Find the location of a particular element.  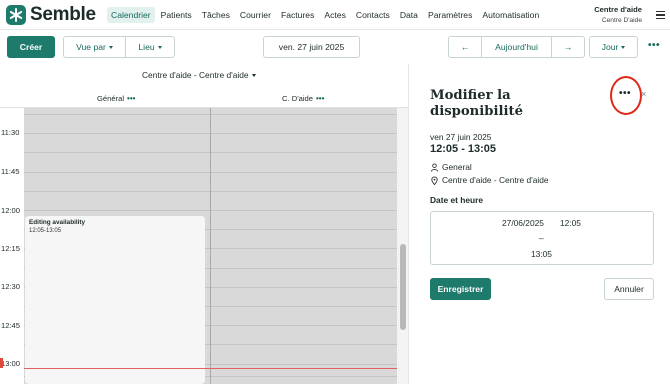

column-label: Général is located at coordinates (111, 98).